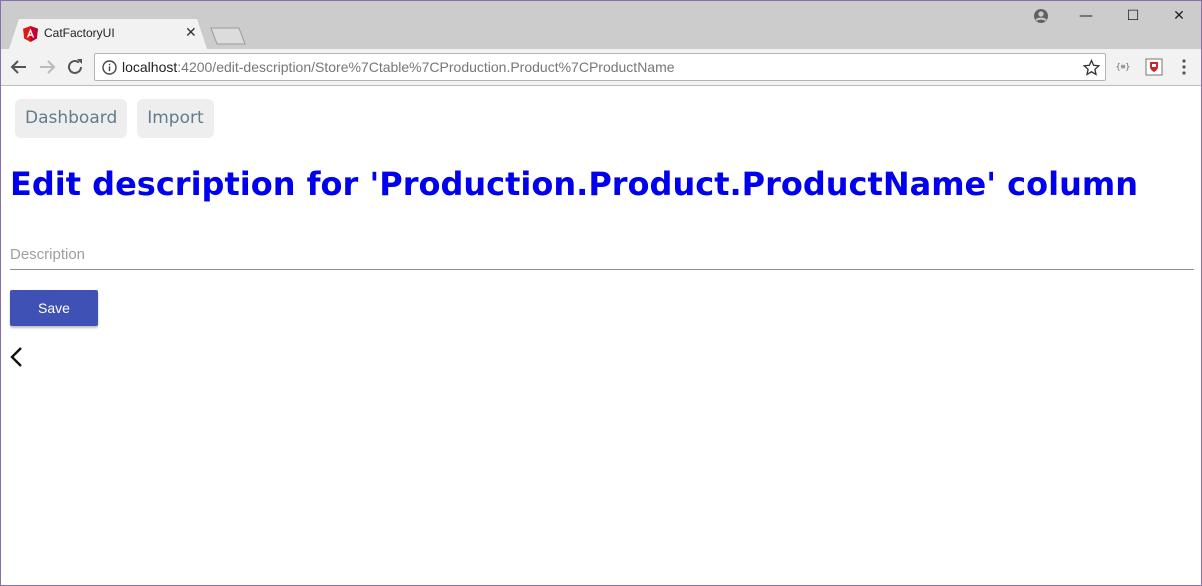  Describe the element at coordinates (71, 118) in the screenshot. I see `nav-link-dashboard: Dashboard` at that location.